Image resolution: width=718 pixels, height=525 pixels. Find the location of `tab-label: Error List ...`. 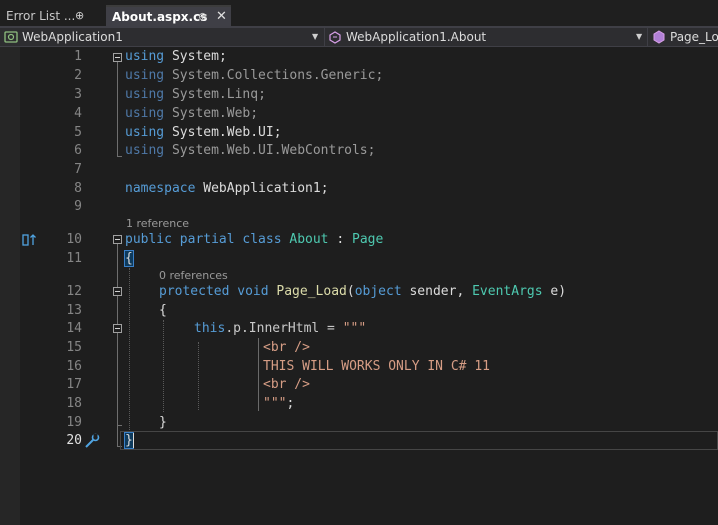

tab-label: Error List ... is located at coordinates (41, 15).